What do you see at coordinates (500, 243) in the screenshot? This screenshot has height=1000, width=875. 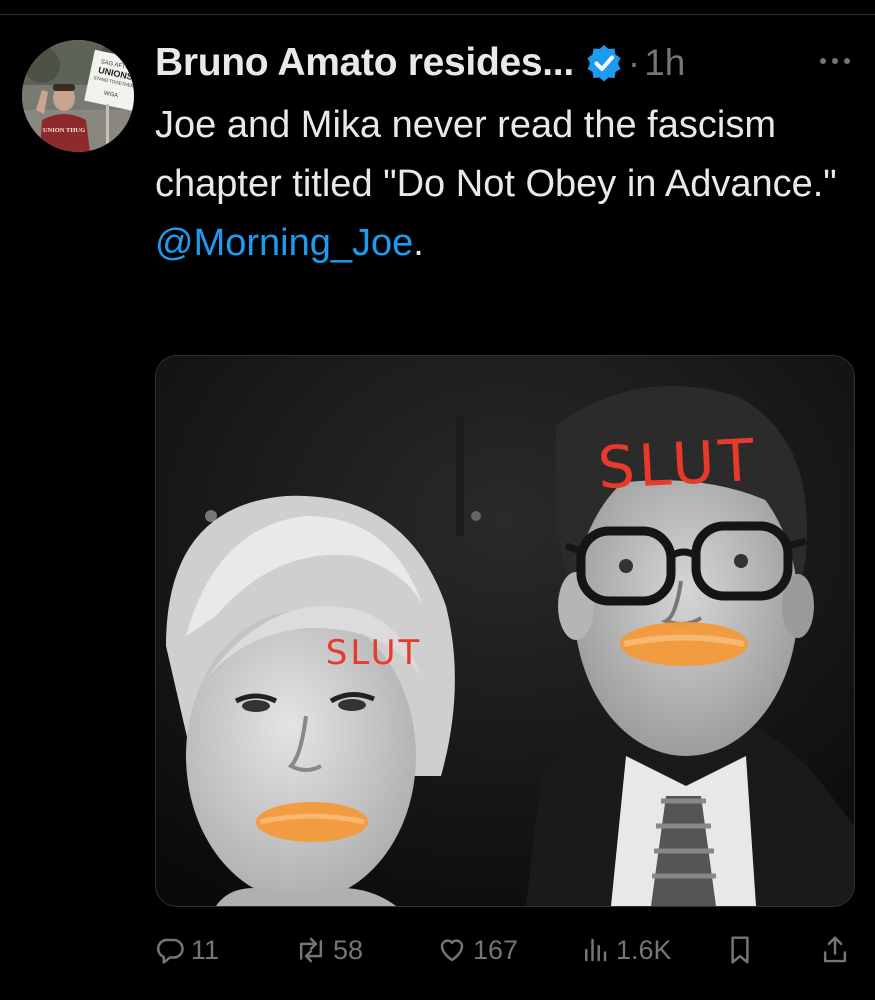 I see `tweet-mention-line: @Morning_Joe.` at bounding box center [500, 243].